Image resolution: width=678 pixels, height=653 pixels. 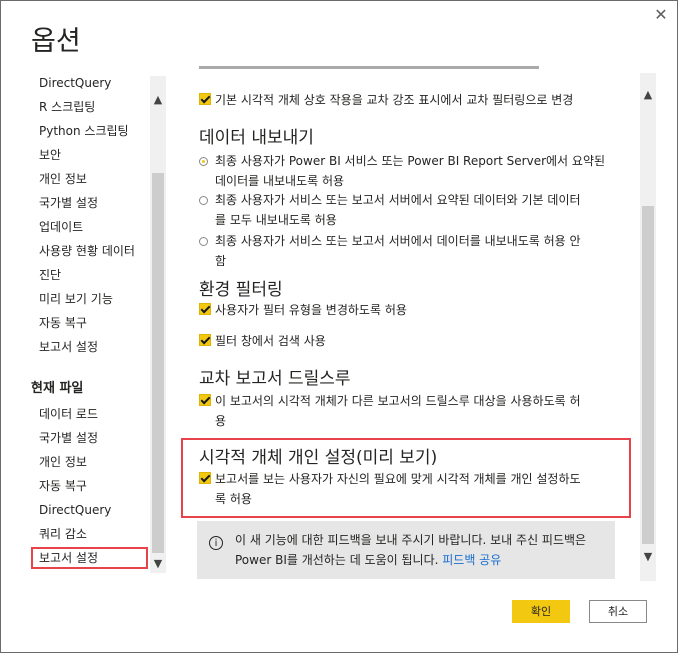 I want to click on nav-file-auto-recovery: 자동 복구, so click(x=63, y=486).